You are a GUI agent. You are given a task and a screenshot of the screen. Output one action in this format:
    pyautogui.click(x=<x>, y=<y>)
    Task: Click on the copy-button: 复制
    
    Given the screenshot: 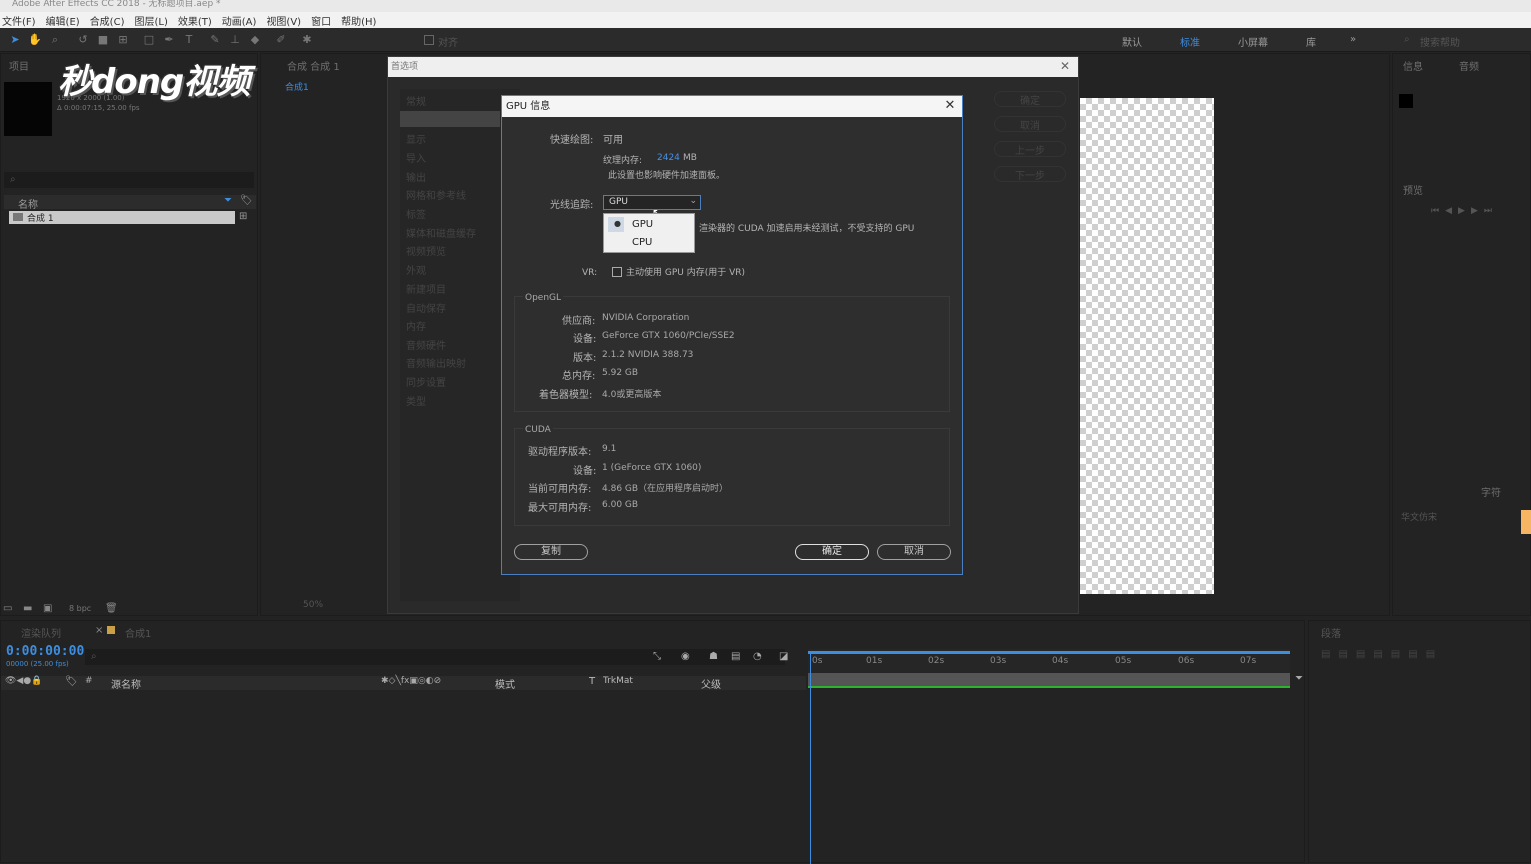 What is the action you would take?
    pyautogui.click(x=551, y=552)
    